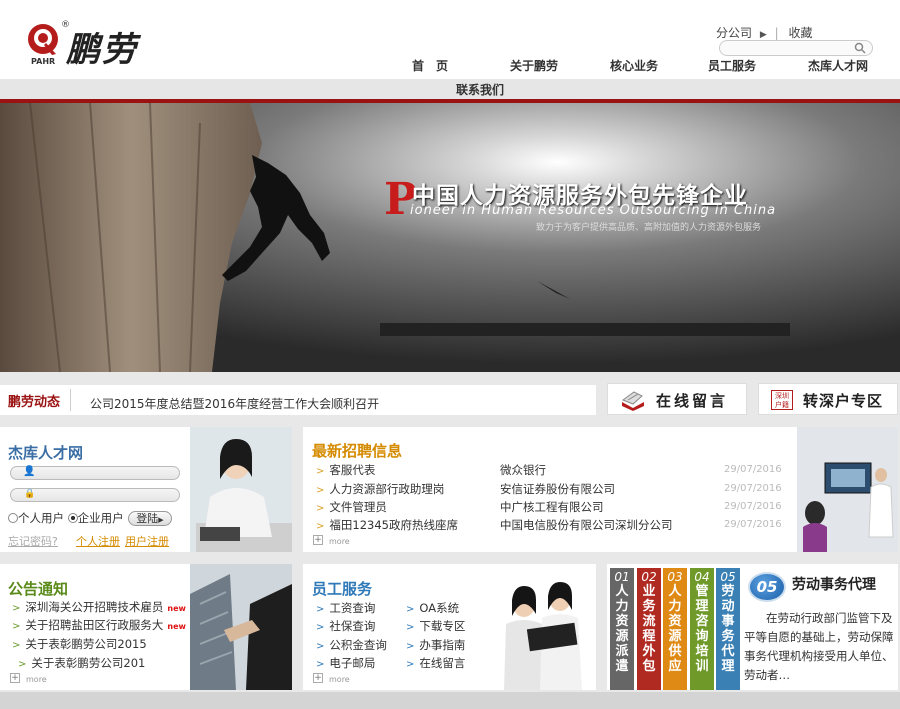 This screenshot has width=900, height=709. Describe the element at coordinates (387, 489) in the screenshot. I see `recruit-job-label: 人力资源部行政助理岗` at that location.